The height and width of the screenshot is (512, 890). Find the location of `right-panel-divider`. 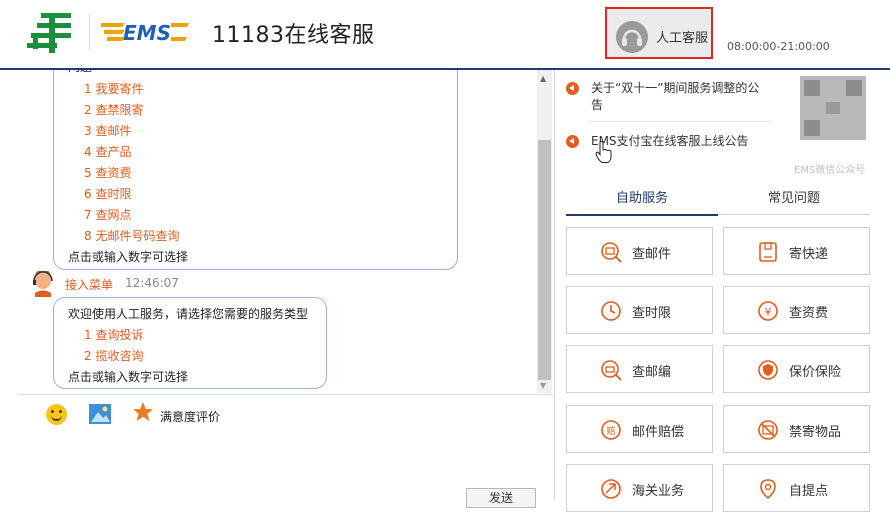

right-panel-divider is located at coordinates (554, 285).